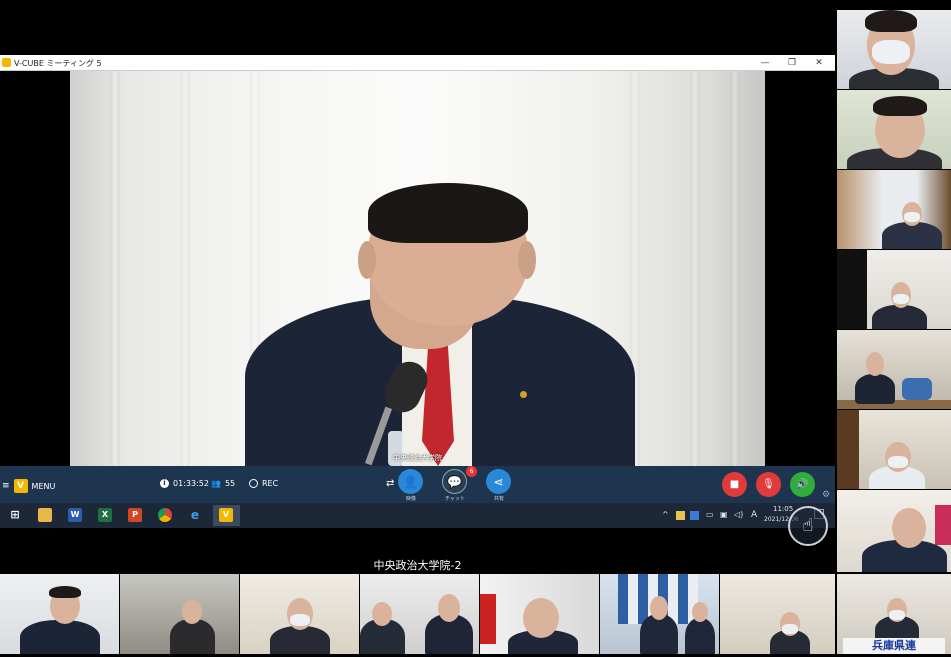 The image size is (951, 657). What do you see at coordinates (105, 515) in the screenshot?
I see `excel-icon: X` at bounding box center [105, 515].